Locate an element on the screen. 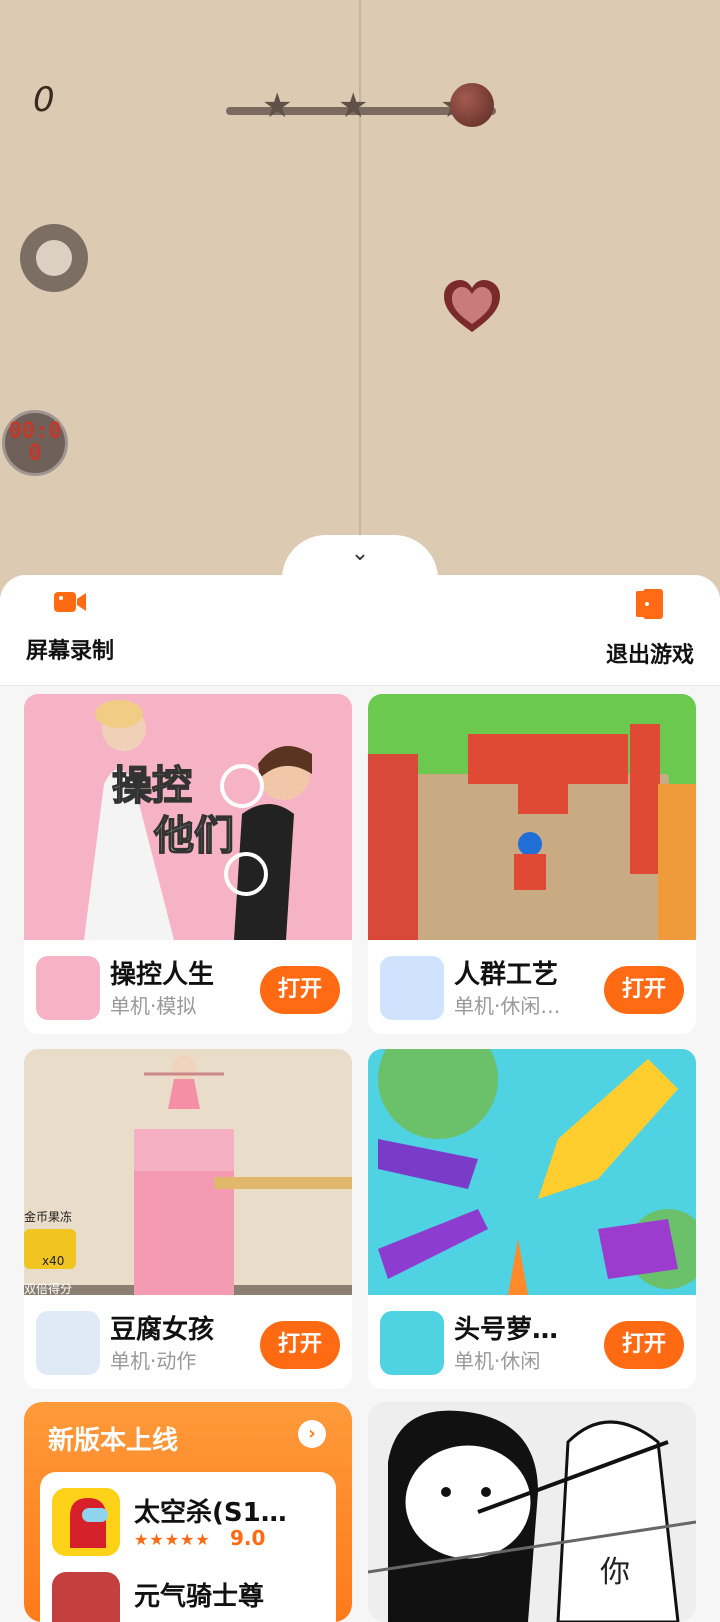  game-title: 人群工艺 is located at coordinates (506, 975).